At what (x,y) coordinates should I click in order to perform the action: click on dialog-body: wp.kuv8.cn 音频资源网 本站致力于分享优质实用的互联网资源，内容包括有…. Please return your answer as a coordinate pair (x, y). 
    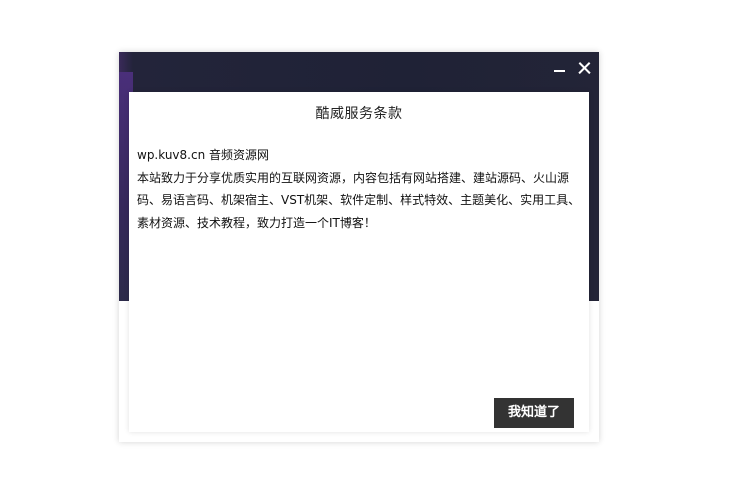
    Looking at the image, I should click on (360, 189).